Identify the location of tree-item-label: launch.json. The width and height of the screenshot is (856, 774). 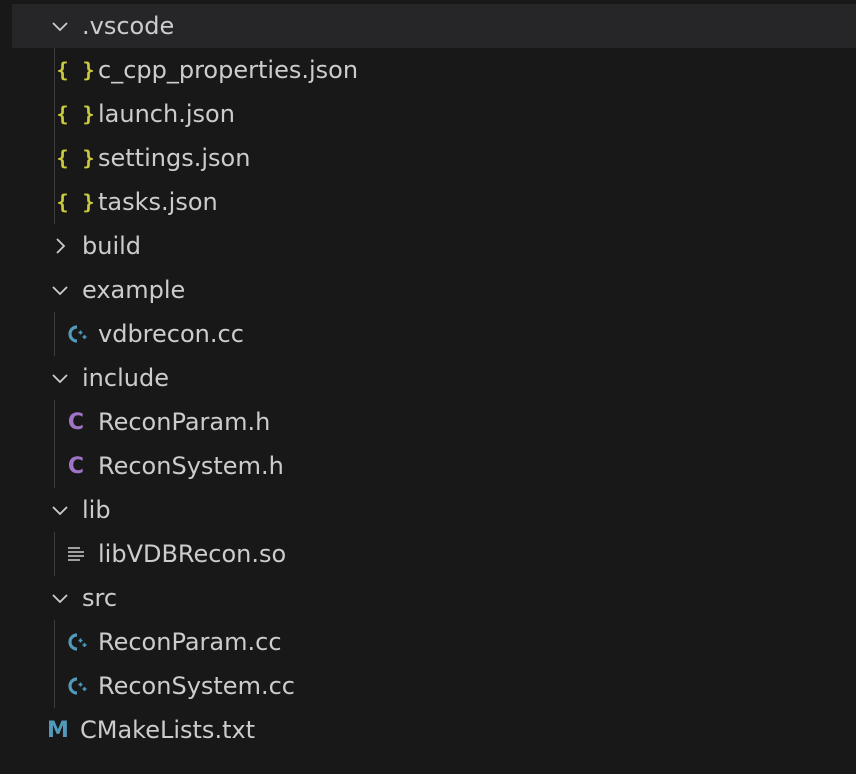
(166, 114).